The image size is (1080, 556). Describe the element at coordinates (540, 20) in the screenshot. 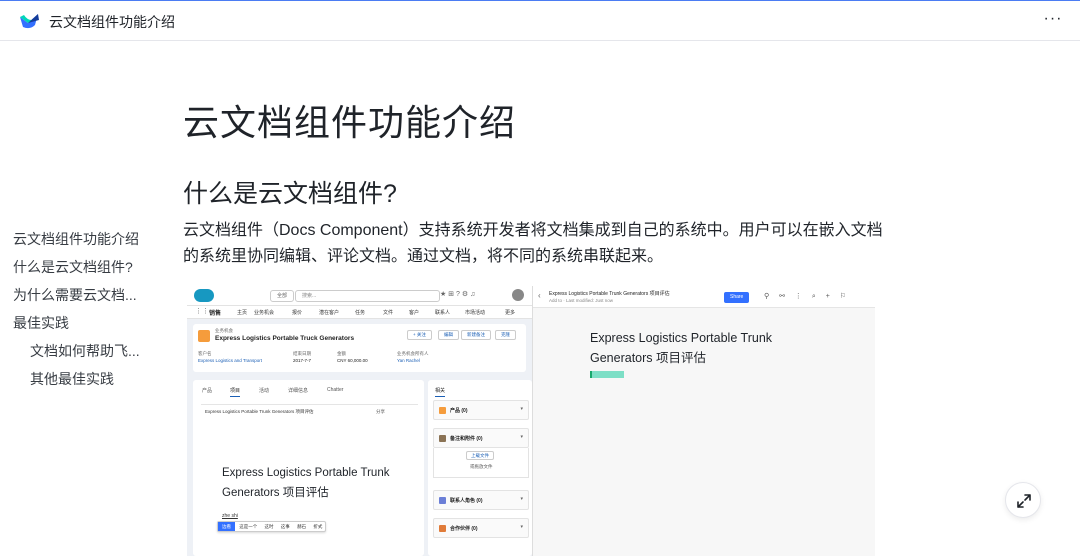

I see `top-bar: 云文档组件功能介绍 ···` at that location.